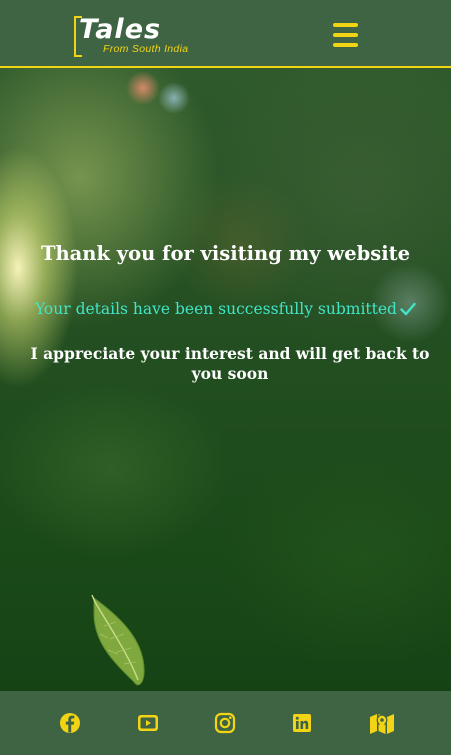  I want to click on site-footer, so click(225, 723).